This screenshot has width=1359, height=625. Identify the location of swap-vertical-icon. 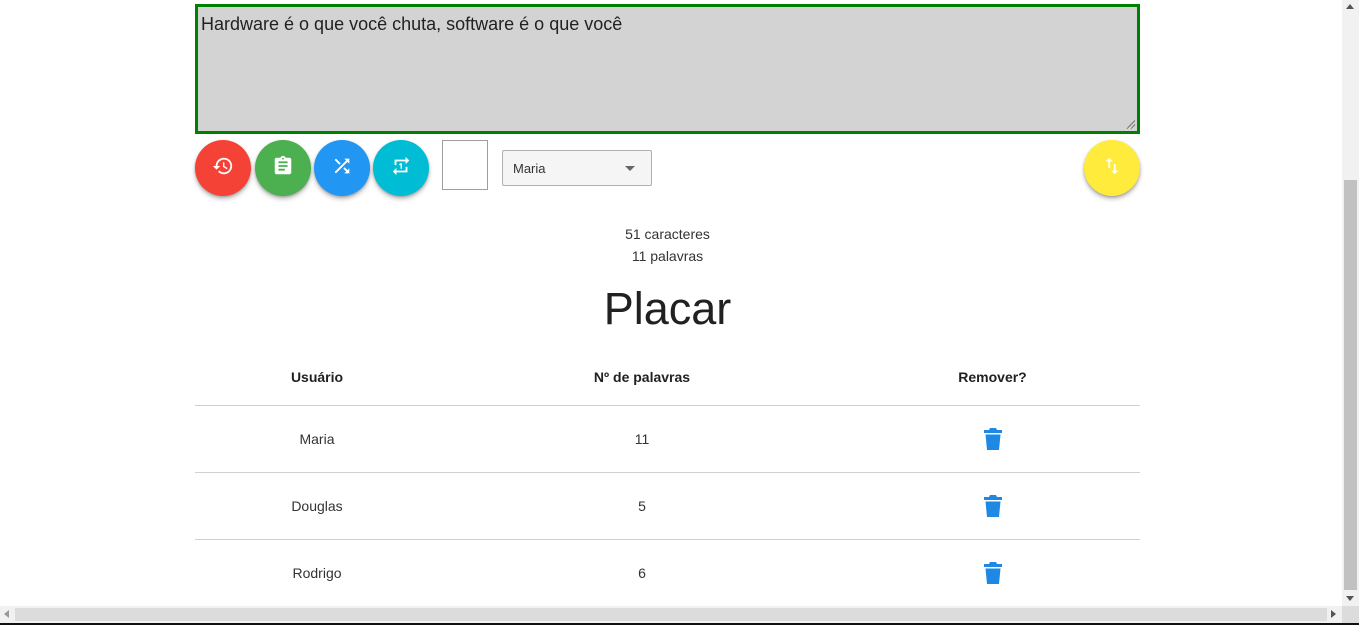
(1112, 168).